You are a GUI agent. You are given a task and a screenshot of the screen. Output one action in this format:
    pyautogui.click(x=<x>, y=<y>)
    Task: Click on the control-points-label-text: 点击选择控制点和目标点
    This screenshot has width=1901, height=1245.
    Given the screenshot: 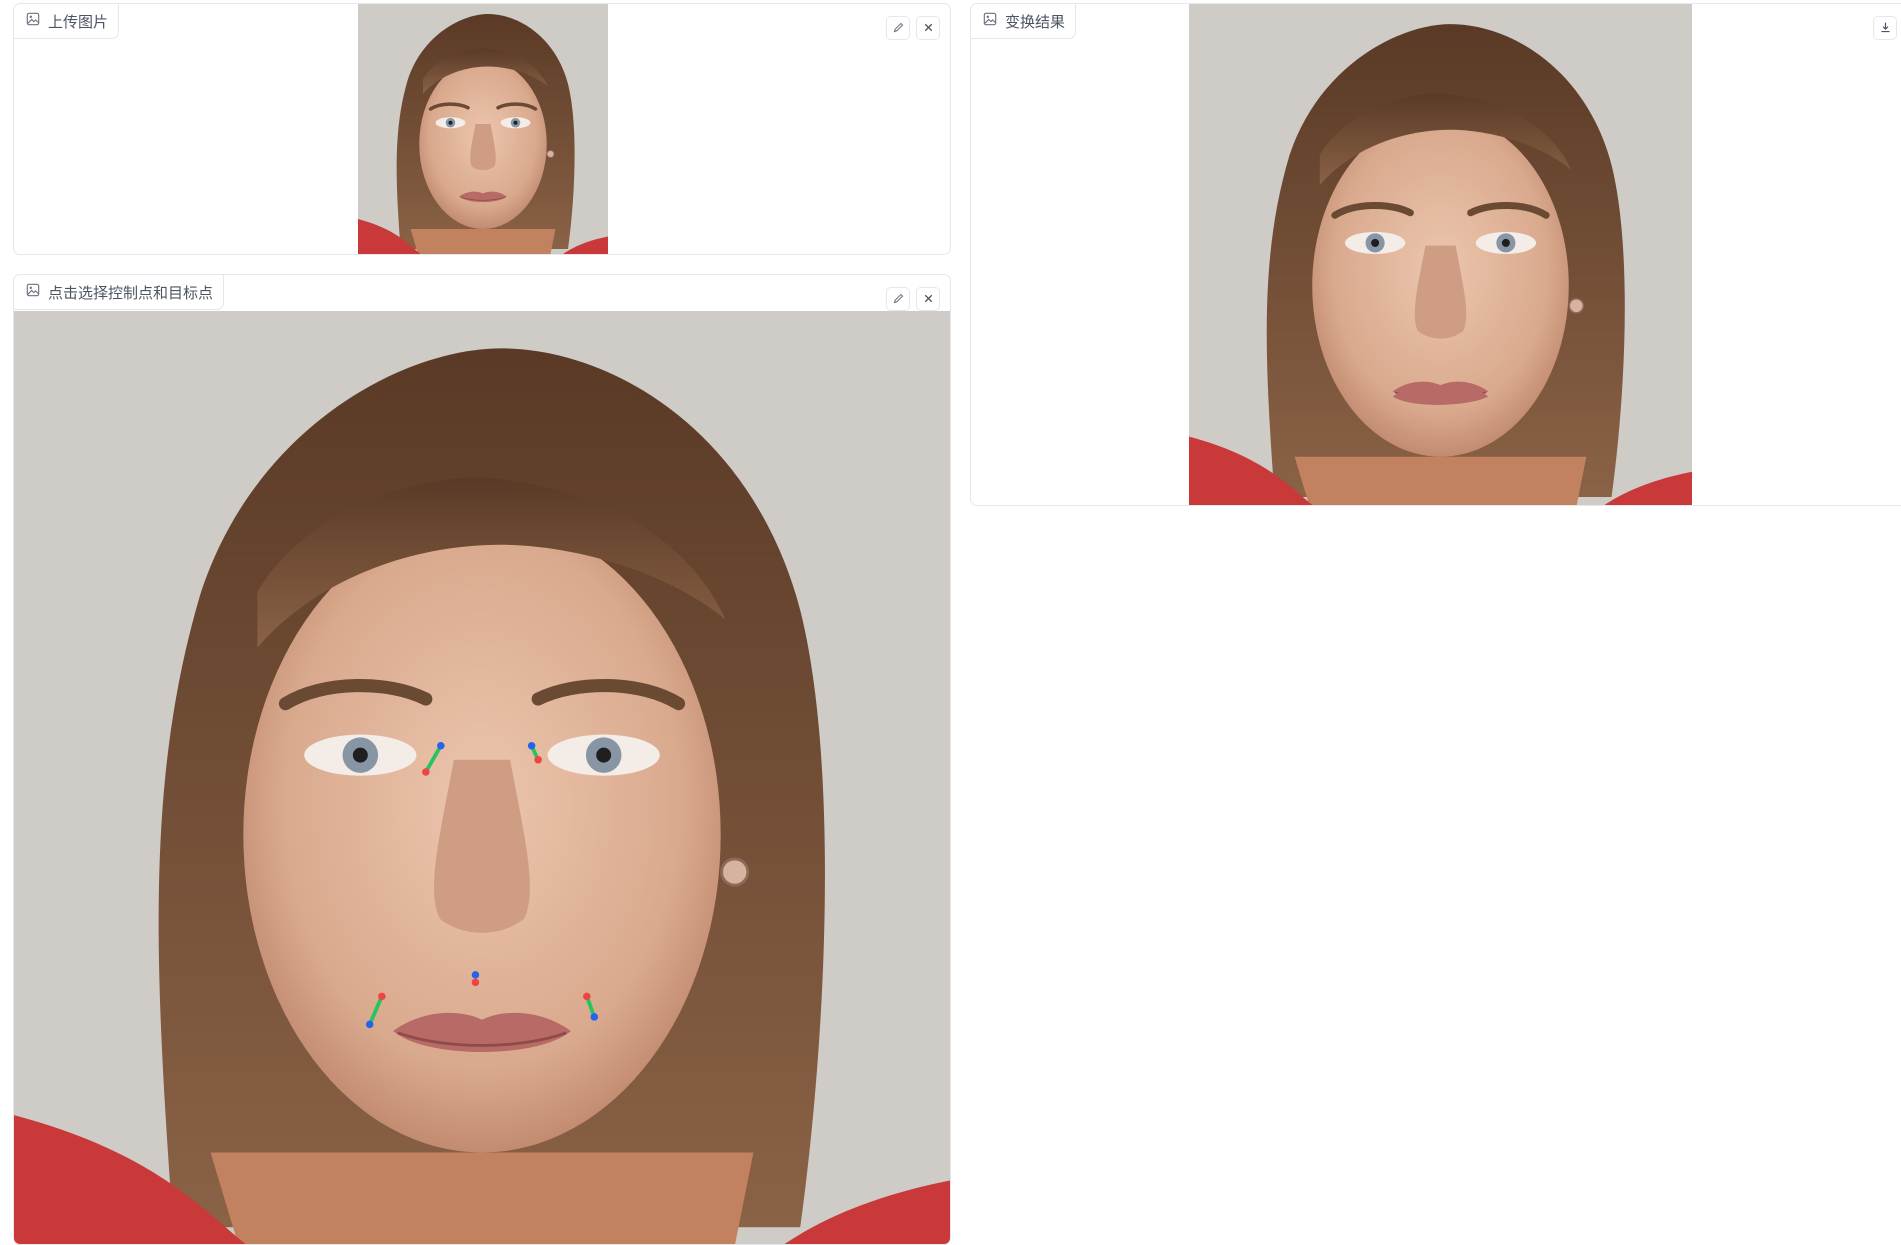 What is the action you would take?
    pyautogui.click(x=131, y=292)
    